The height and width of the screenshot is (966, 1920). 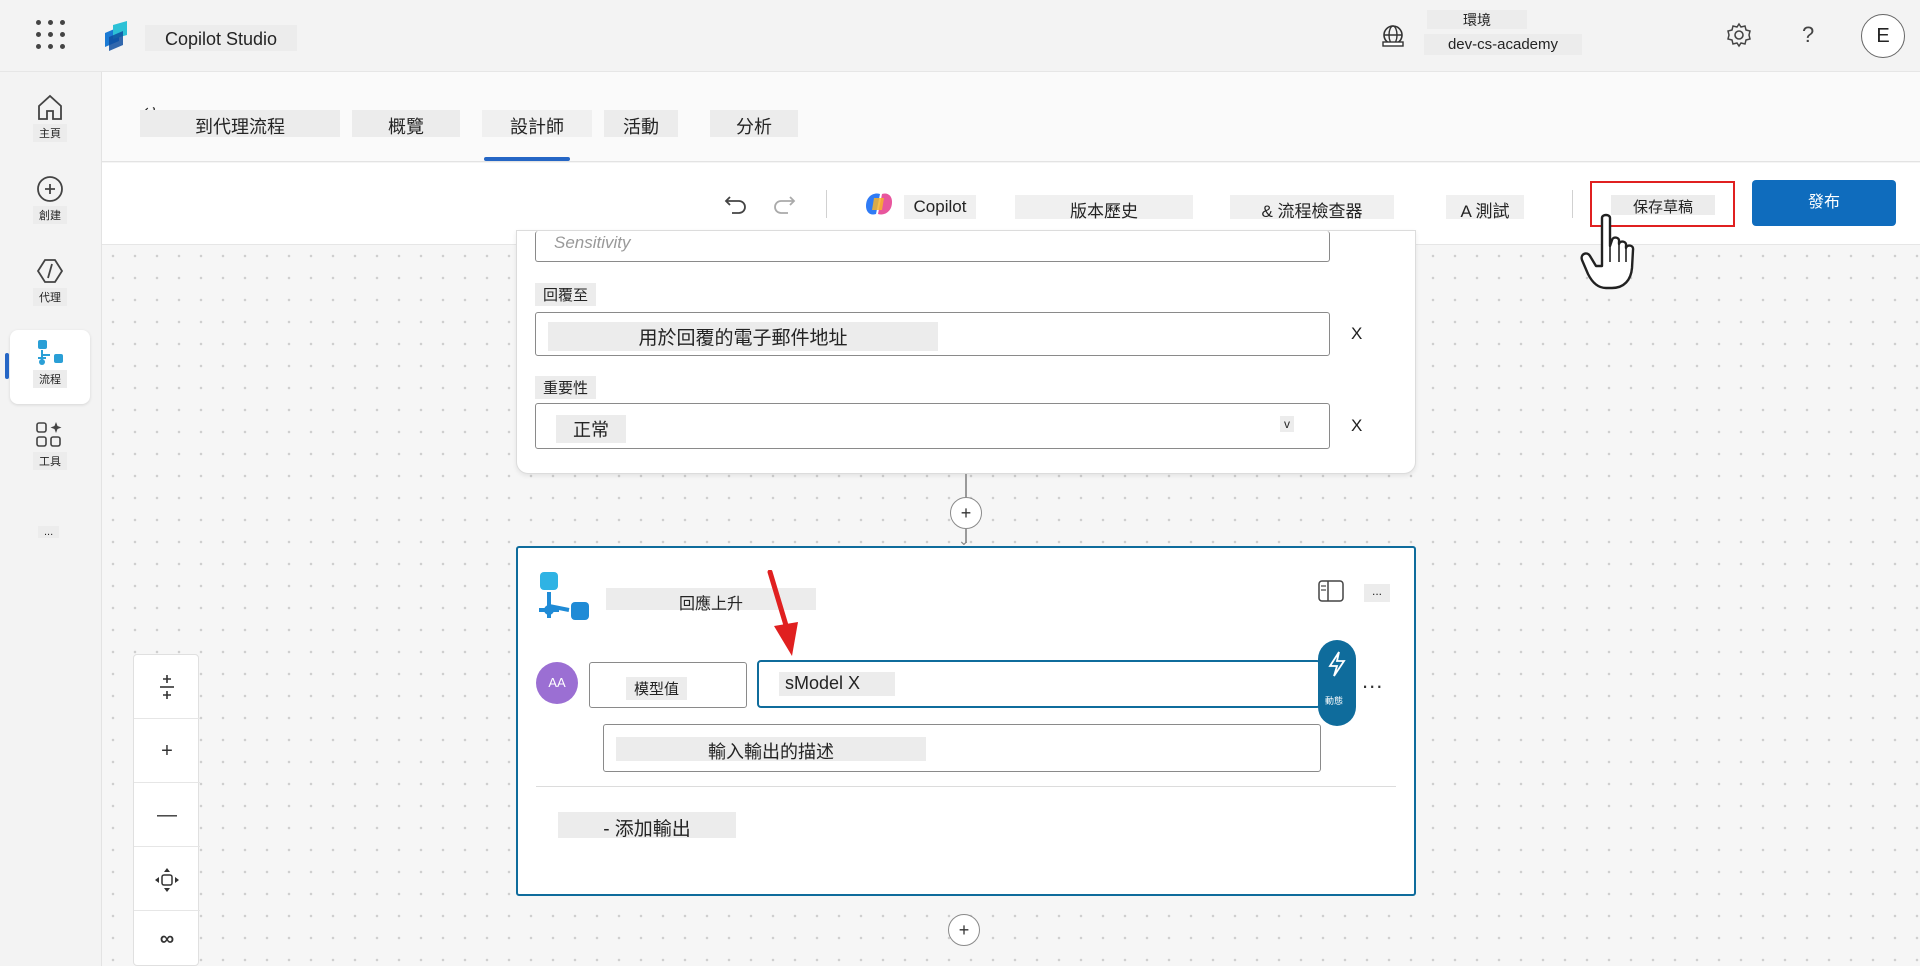 What do you see at coordinates (754, 123) in the screenshot?
I see `tab-analytics: 分析` at bounding box center [754, 123].